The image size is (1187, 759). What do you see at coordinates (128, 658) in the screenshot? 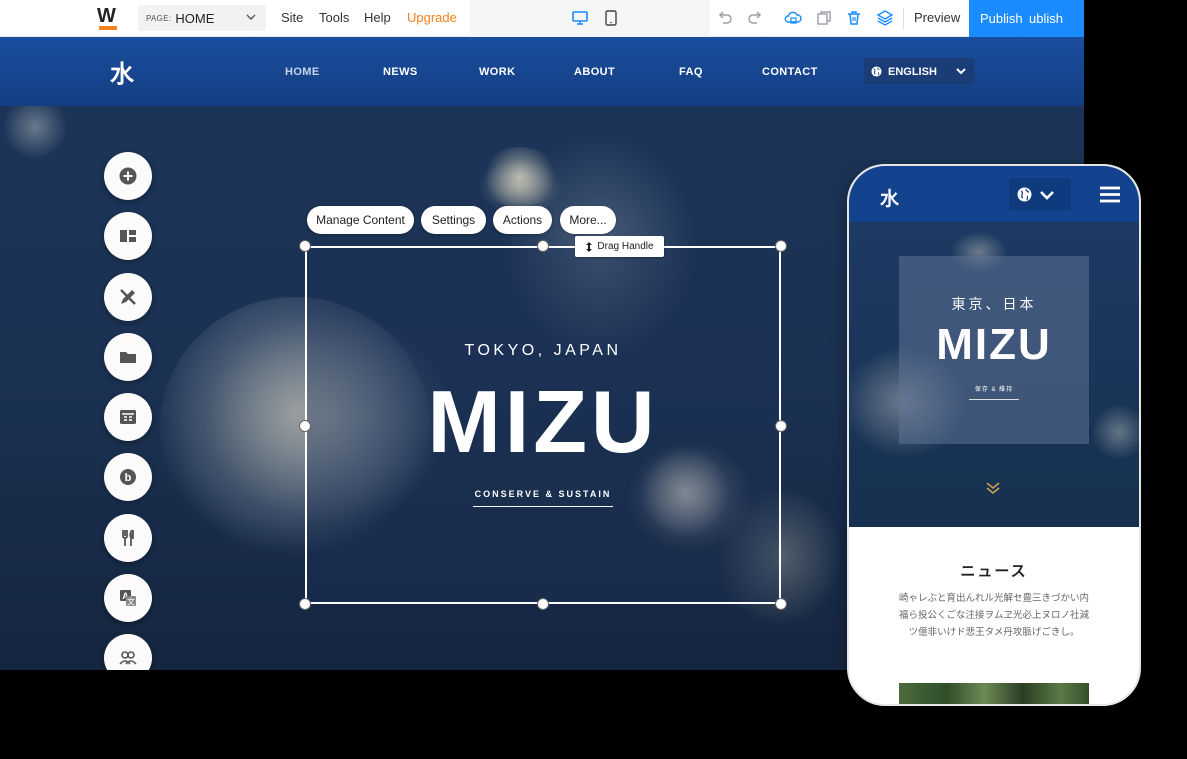
I see `members-icon` at bounding box center [128, 658].